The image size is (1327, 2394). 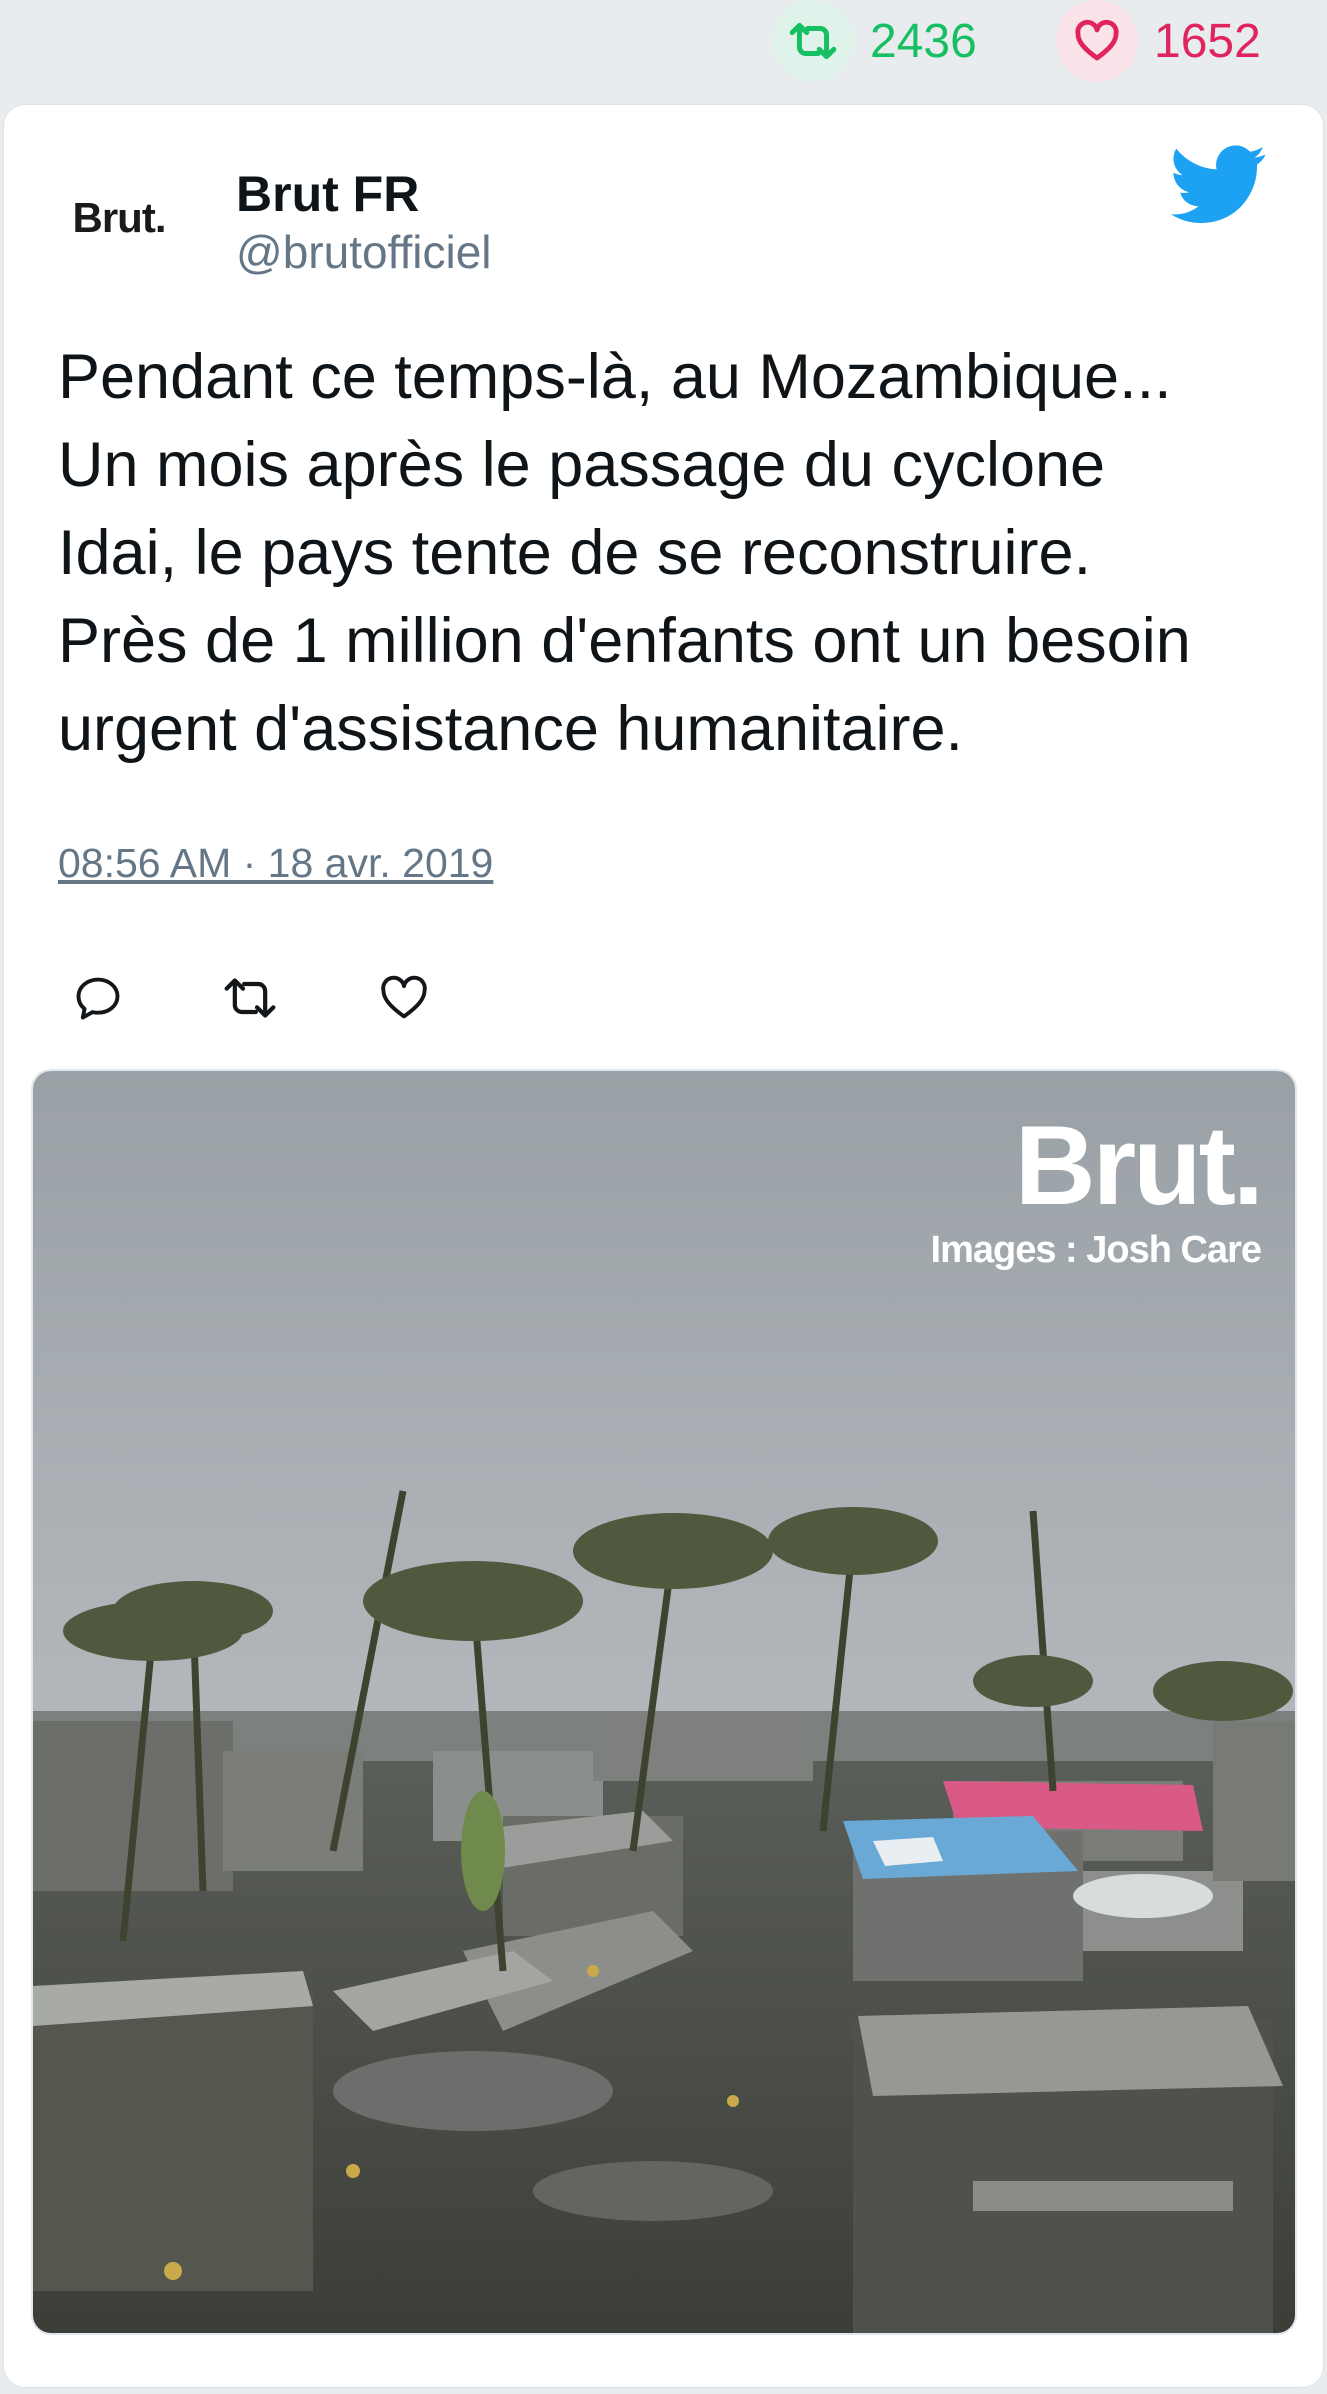 What do you see at coordinates (575, 553) in the screenshot?
I see `tweet-text-line: Idai, le pays tente de se reconstruire.` at bounding box center [575, 553].